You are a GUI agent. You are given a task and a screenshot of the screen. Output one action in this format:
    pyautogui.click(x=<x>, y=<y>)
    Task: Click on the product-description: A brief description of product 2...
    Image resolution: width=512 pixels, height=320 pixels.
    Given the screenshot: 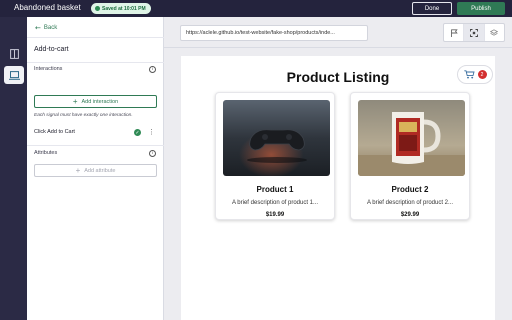 What is the action you would take?
    pyautogui.click(x=410, y=203)
    